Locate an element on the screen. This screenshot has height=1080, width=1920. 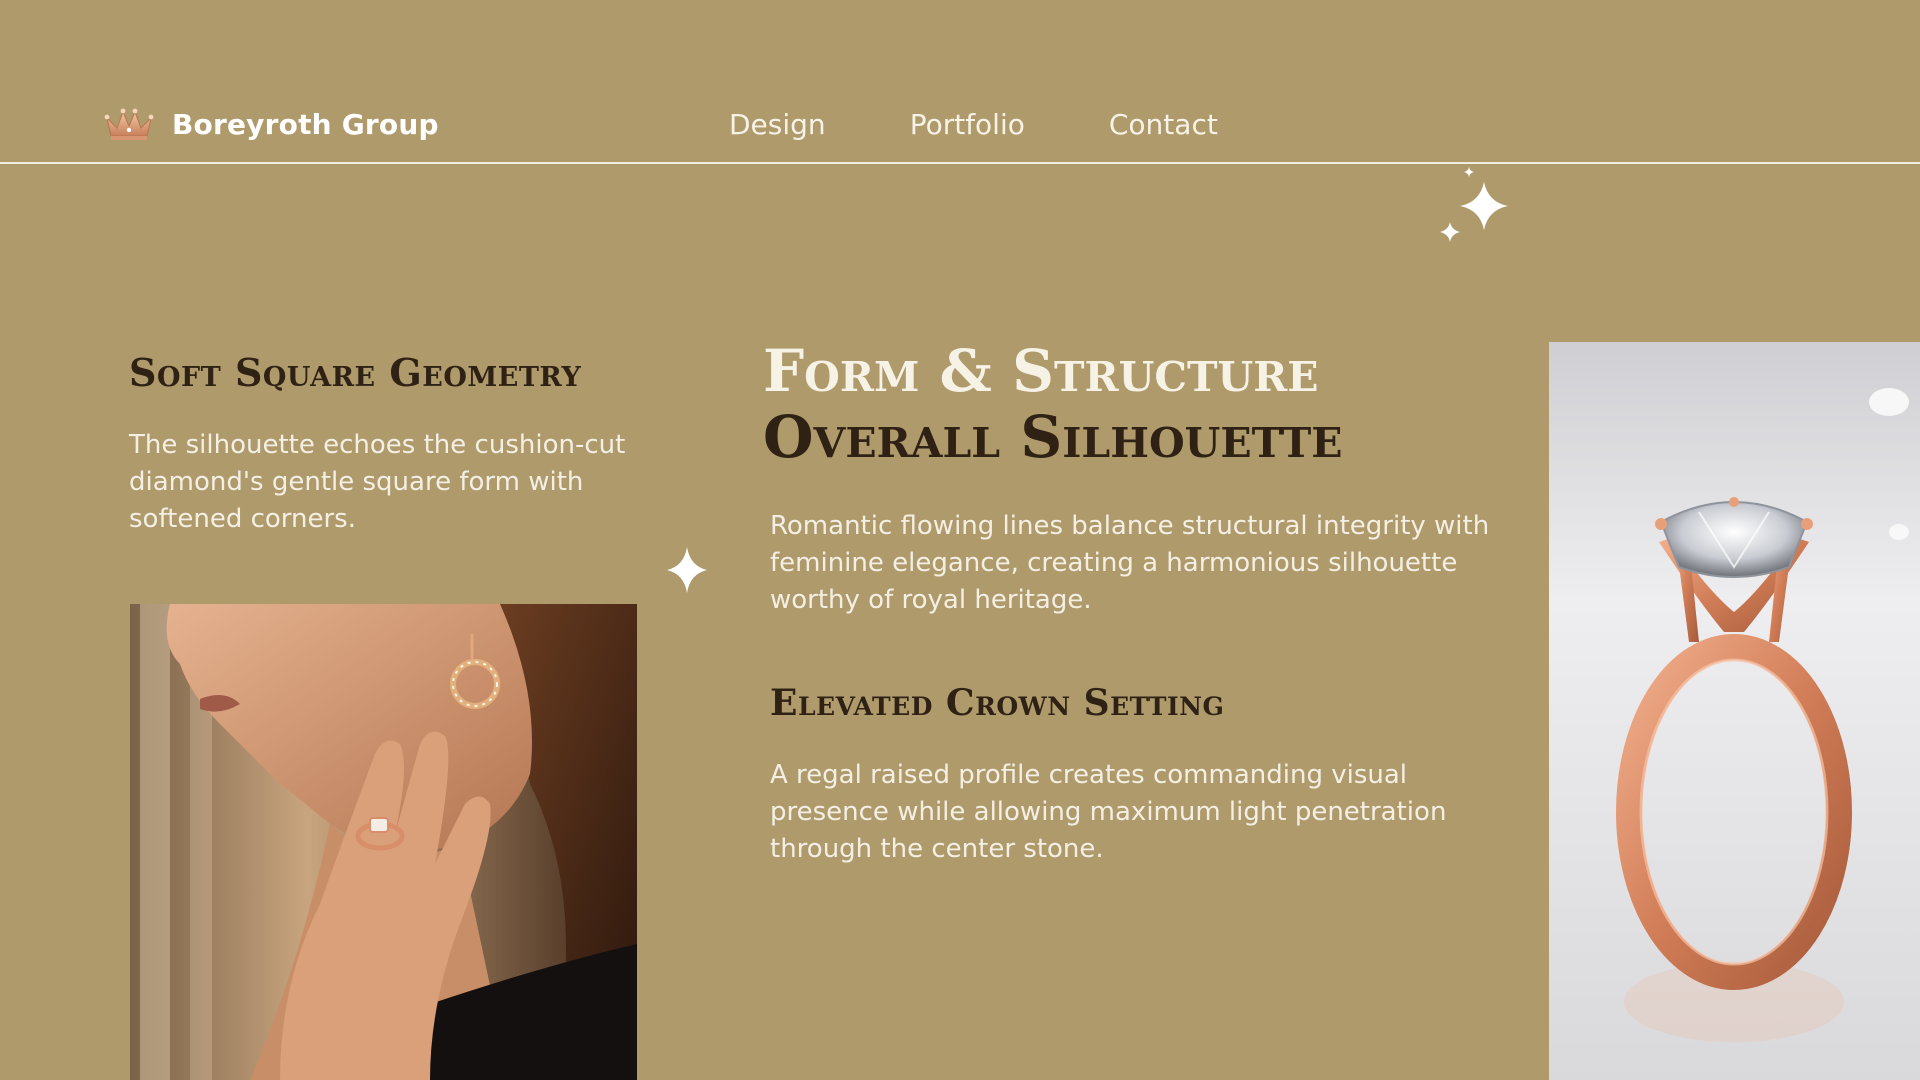
main-nav: Design Portfolio Contact is located at coordinates (1015, 124).